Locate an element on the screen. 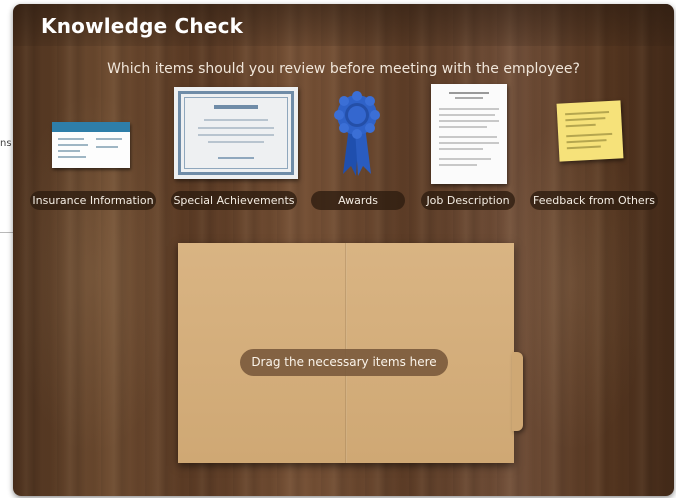 Image resolution: width=676 pixels, height=498 pixels. sticky-note-icon is located at coordinates (590, 131).